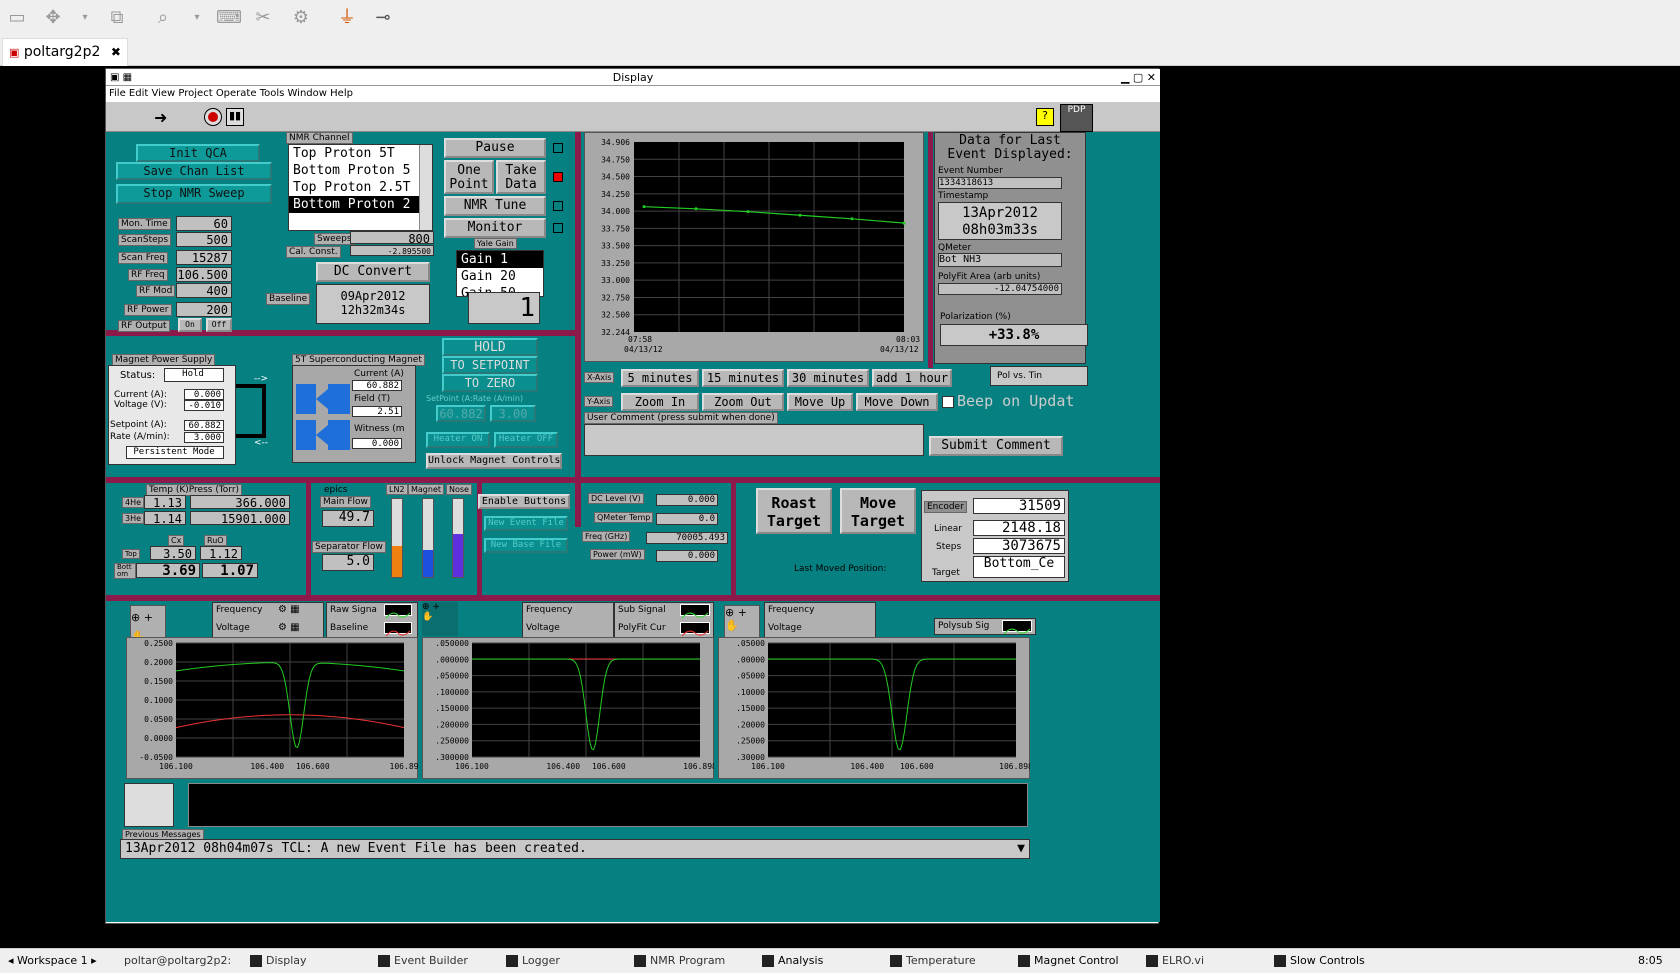 The height and width of the screenshot is (973, 1680). Describe the element at coordinates (272, 93) in the screenshot. I see `menu-tools: Tools` at that location.